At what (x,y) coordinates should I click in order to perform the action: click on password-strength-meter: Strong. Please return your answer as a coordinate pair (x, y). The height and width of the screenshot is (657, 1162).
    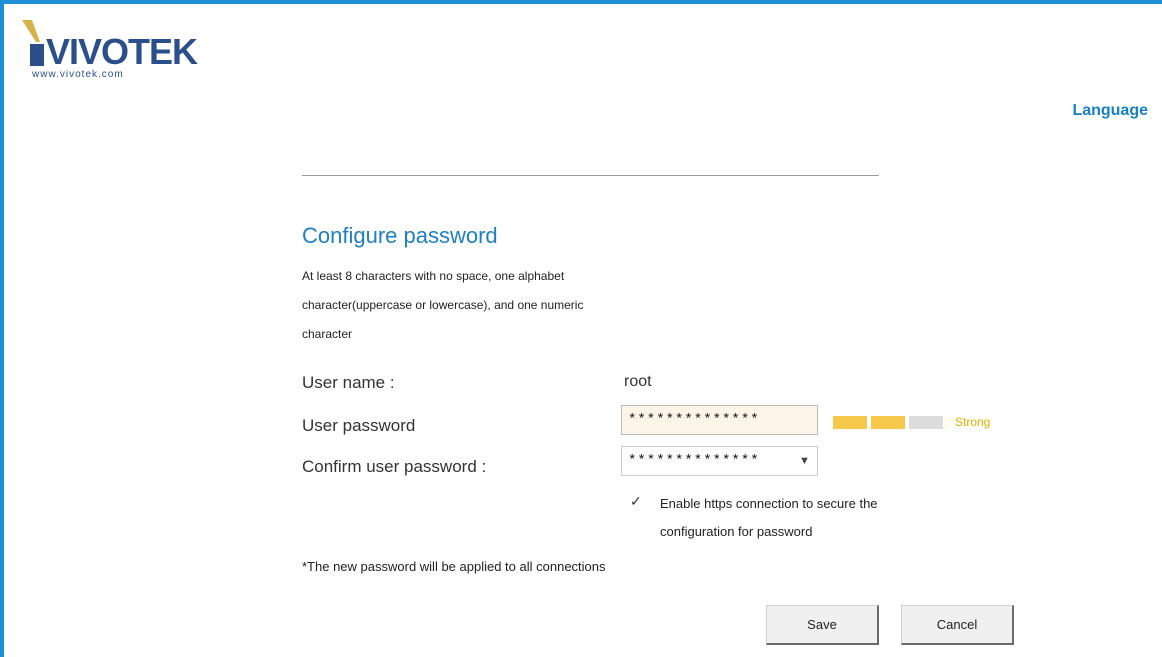
    Looking at the image, I should click on (911, 422).